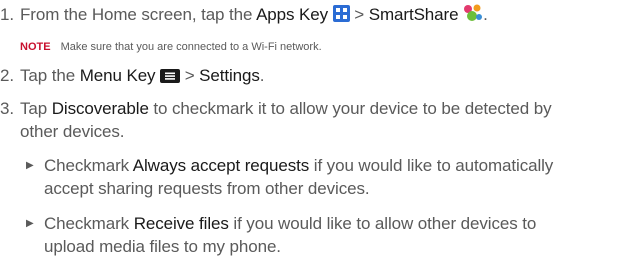 This screenshot has width=637, height=271. I want to click on step-text: Tap, so click(36, 108).